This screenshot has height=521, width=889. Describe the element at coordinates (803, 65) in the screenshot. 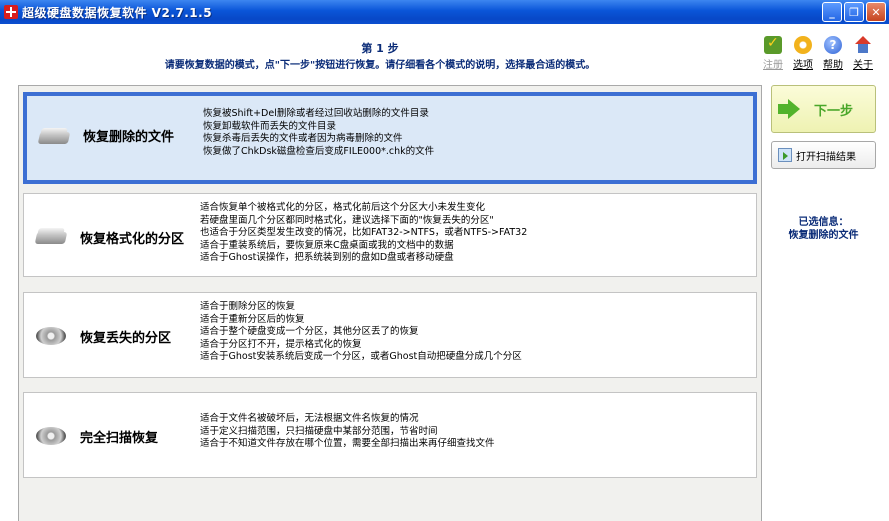

I see `options-label: 选项` at that location.